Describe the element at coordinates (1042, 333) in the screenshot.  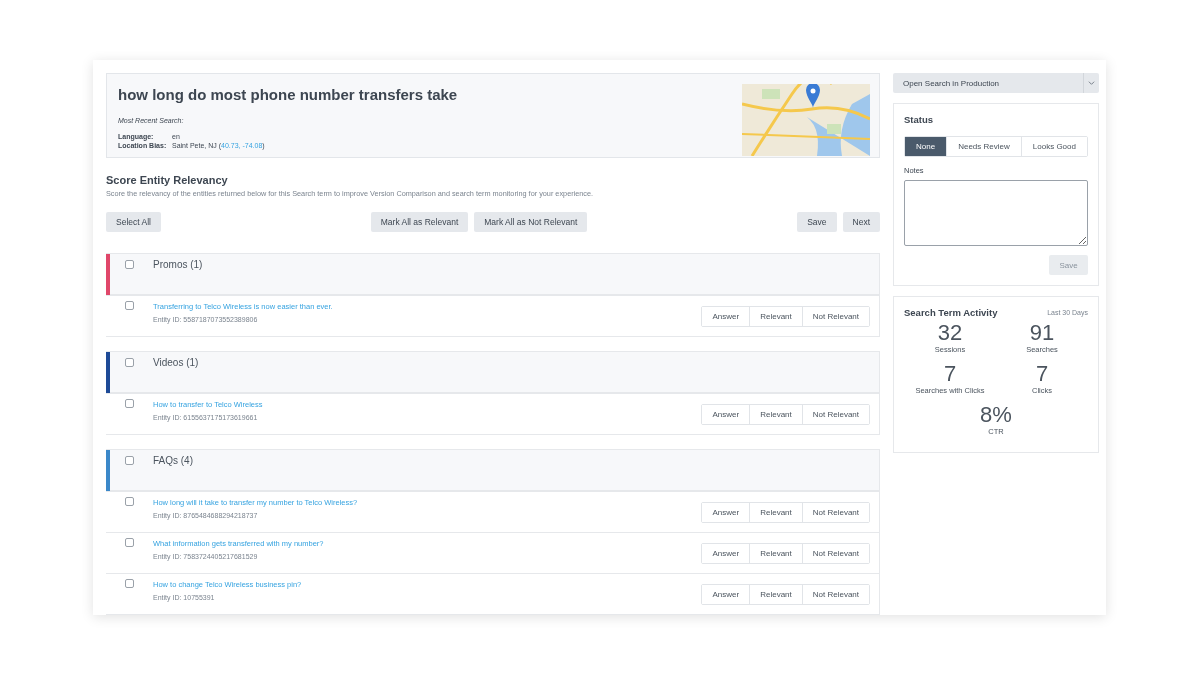
I see `stat-value: 91` at that location.